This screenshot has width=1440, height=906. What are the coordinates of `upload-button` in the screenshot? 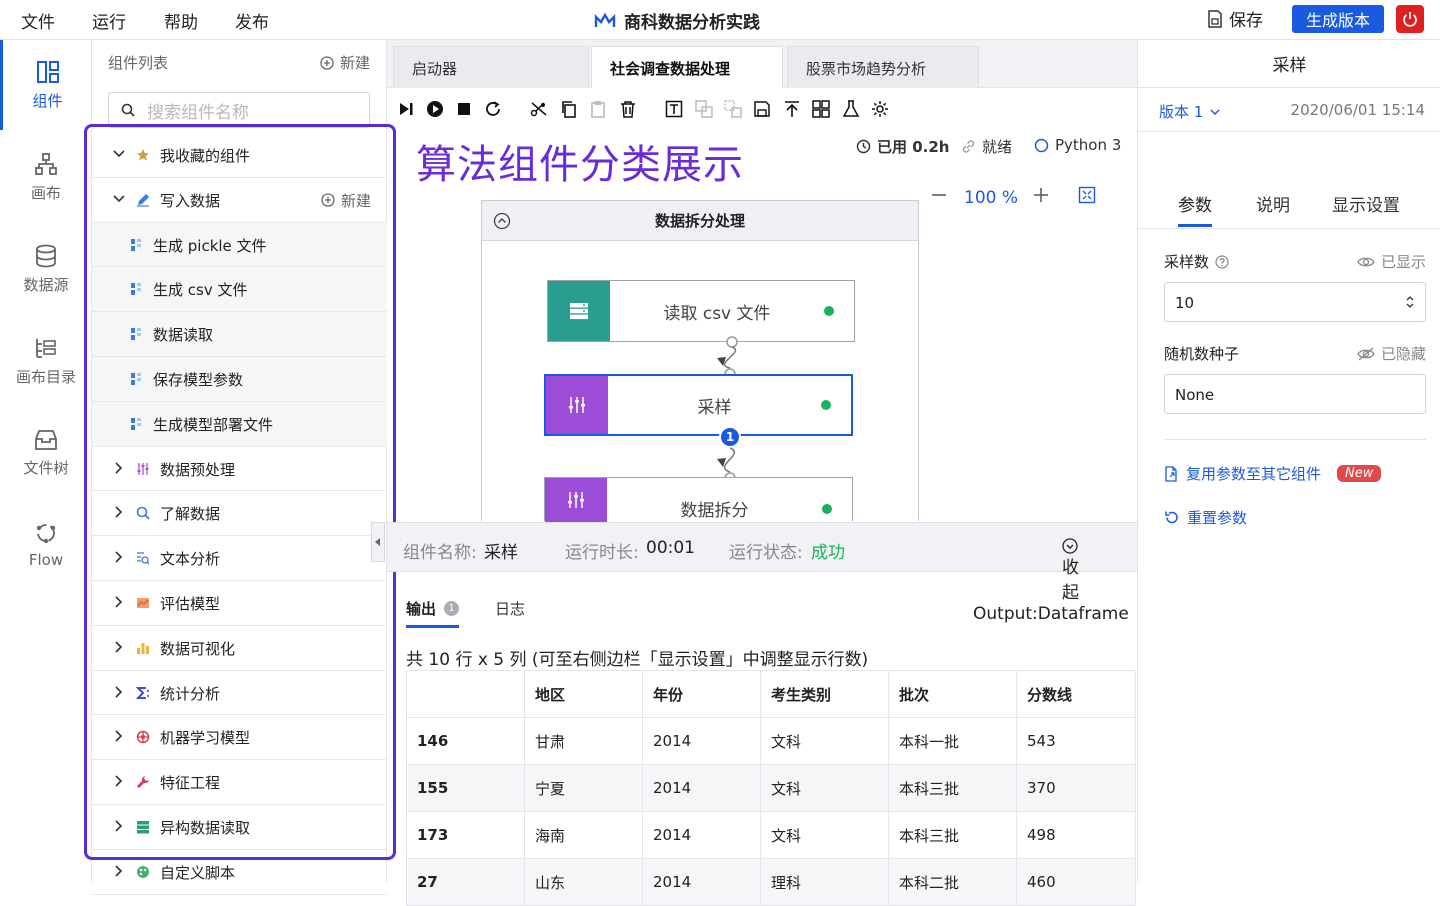 It's located at (792, 109).